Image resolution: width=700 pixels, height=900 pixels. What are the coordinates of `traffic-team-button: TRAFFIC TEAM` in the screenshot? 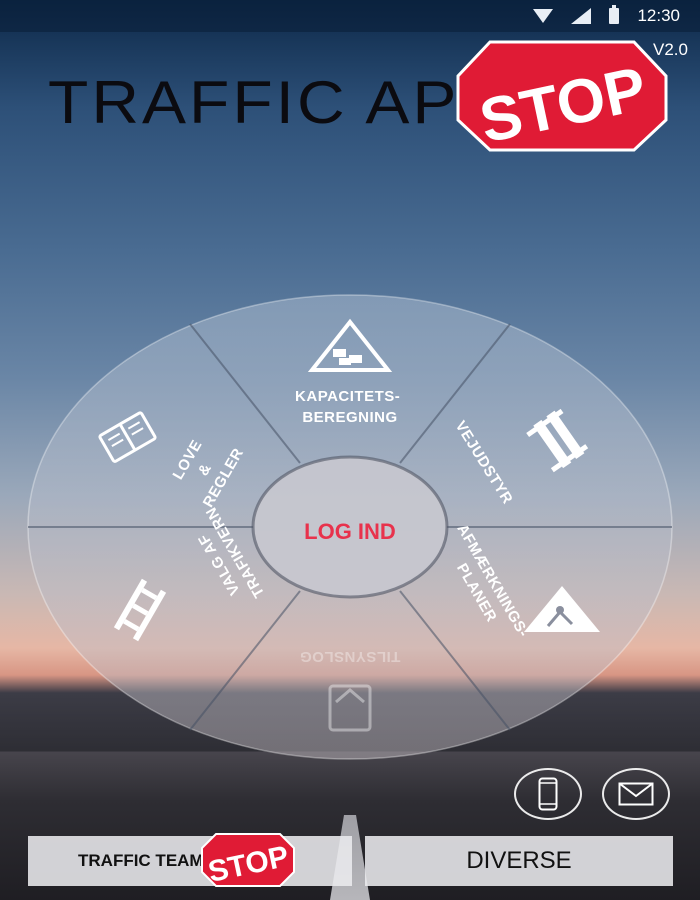 It's located at (190, 861).